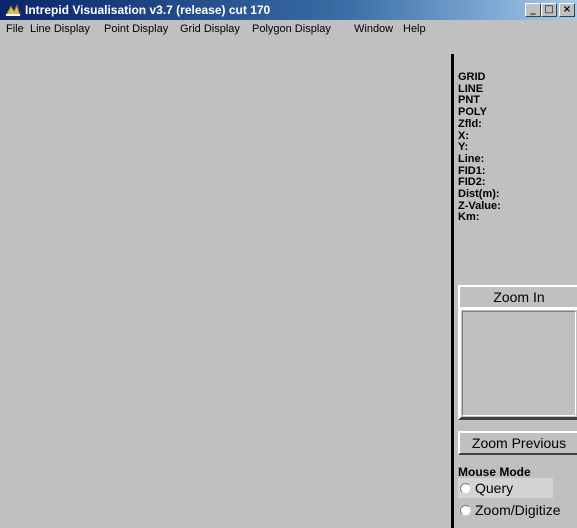 Image resolution: width=577 pixels, height=528 pixels. I want to click on menu-file: File, so click(15, 29).